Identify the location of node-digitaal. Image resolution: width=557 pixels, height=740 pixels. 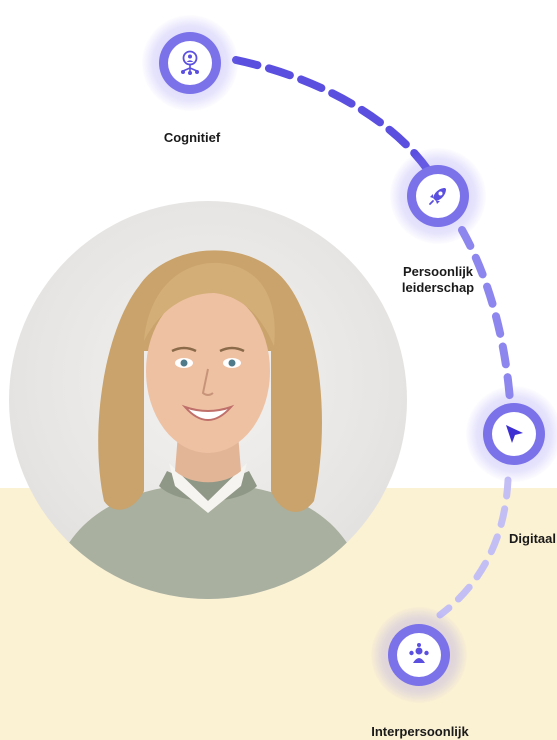
(511, 434).